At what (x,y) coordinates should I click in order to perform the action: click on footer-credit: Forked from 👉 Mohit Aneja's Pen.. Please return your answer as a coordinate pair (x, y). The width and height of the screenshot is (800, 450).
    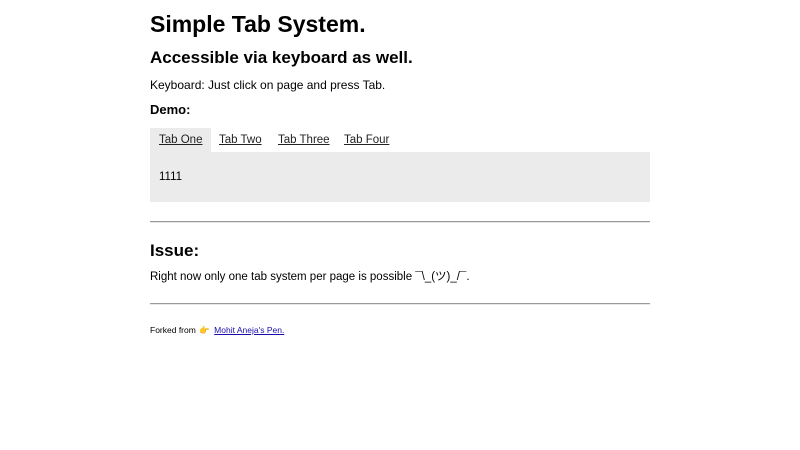
    Looking at the image, I should click on (217, 330).